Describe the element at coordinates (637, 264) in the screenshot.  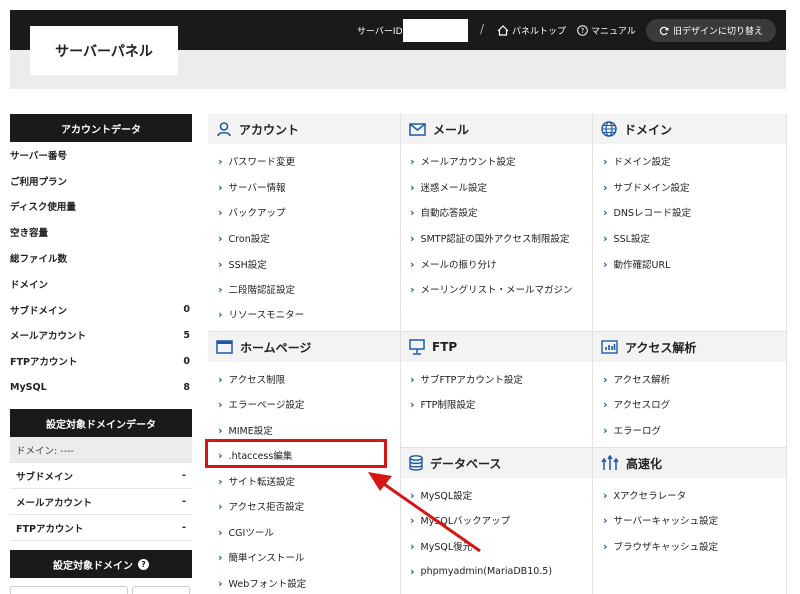
I see `link-test-url: 動作確認URL` at that location.